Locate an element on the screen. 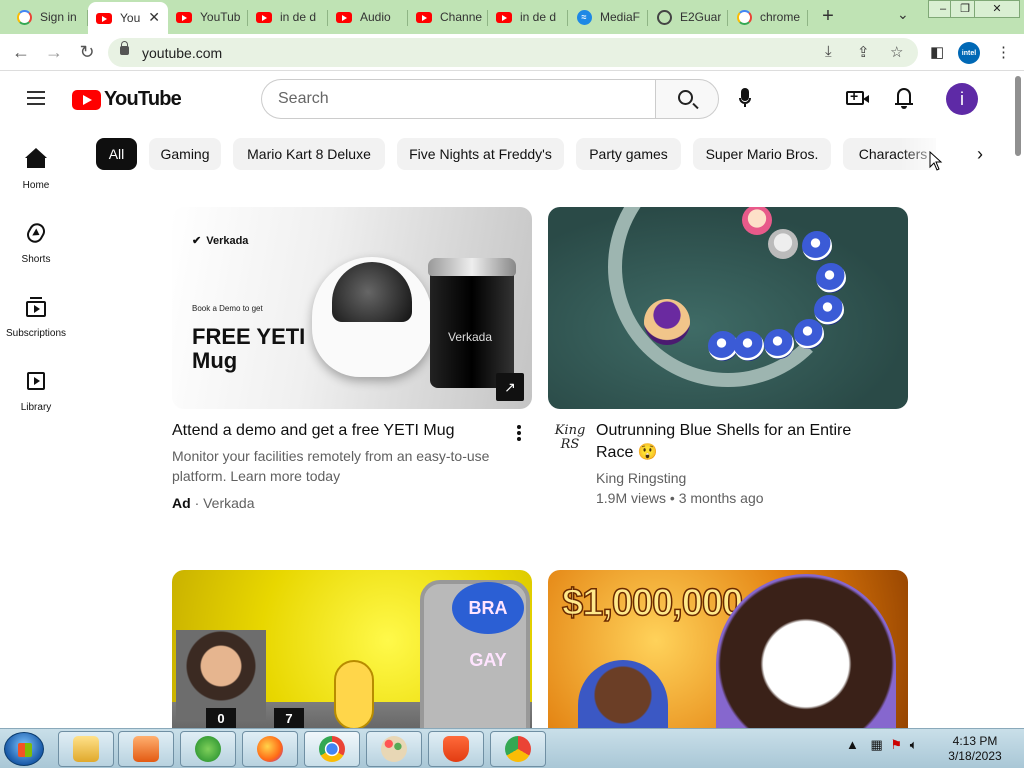  close-tab-icon: ✕ is located at coordinates (154, 17).